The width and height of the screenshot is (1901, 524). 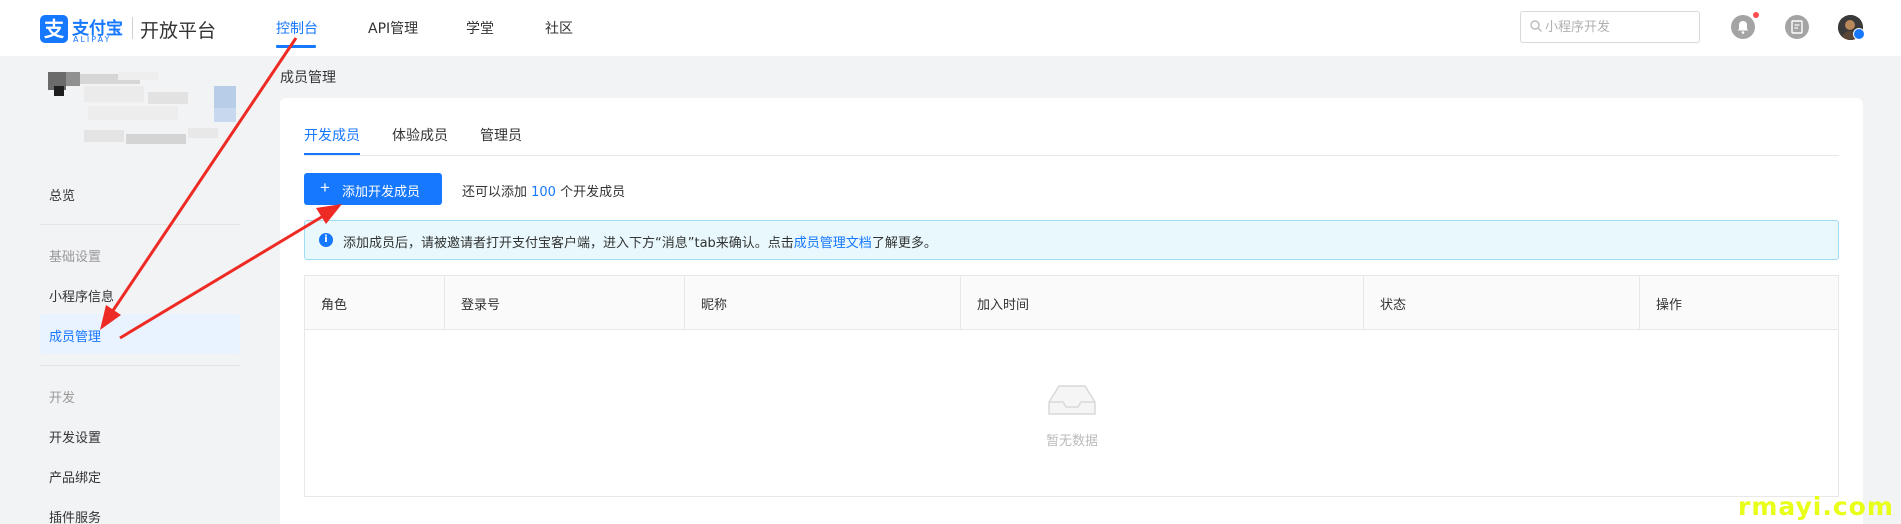 I want to click on annotation-arrows, so click(x=221, y=188).